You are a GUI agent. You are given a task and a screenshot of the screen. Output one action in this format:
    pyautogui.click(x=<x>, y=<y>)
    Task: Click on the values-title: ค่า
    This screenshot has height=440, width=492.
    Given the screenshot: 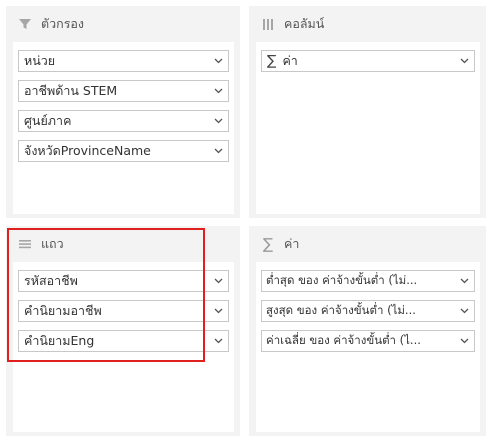 What is the action you would take?
    pyautogui.click(x=292, y=243)
    